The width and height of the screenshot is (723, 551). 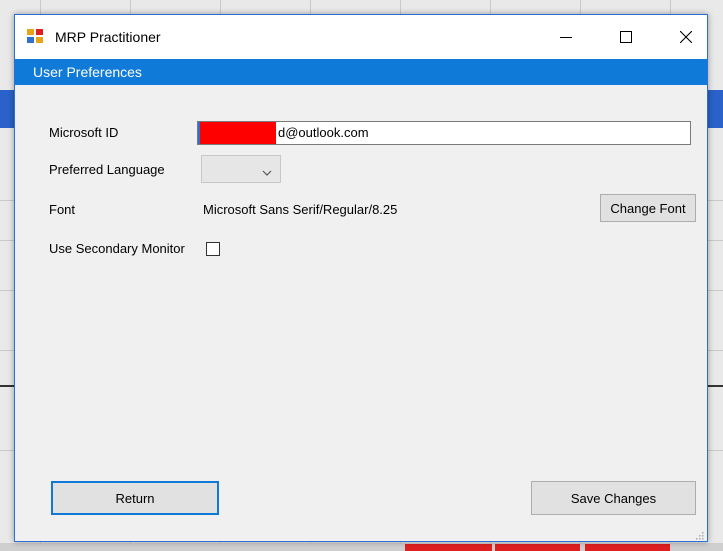 I want to click on close-button, so click(x=686, y=37).